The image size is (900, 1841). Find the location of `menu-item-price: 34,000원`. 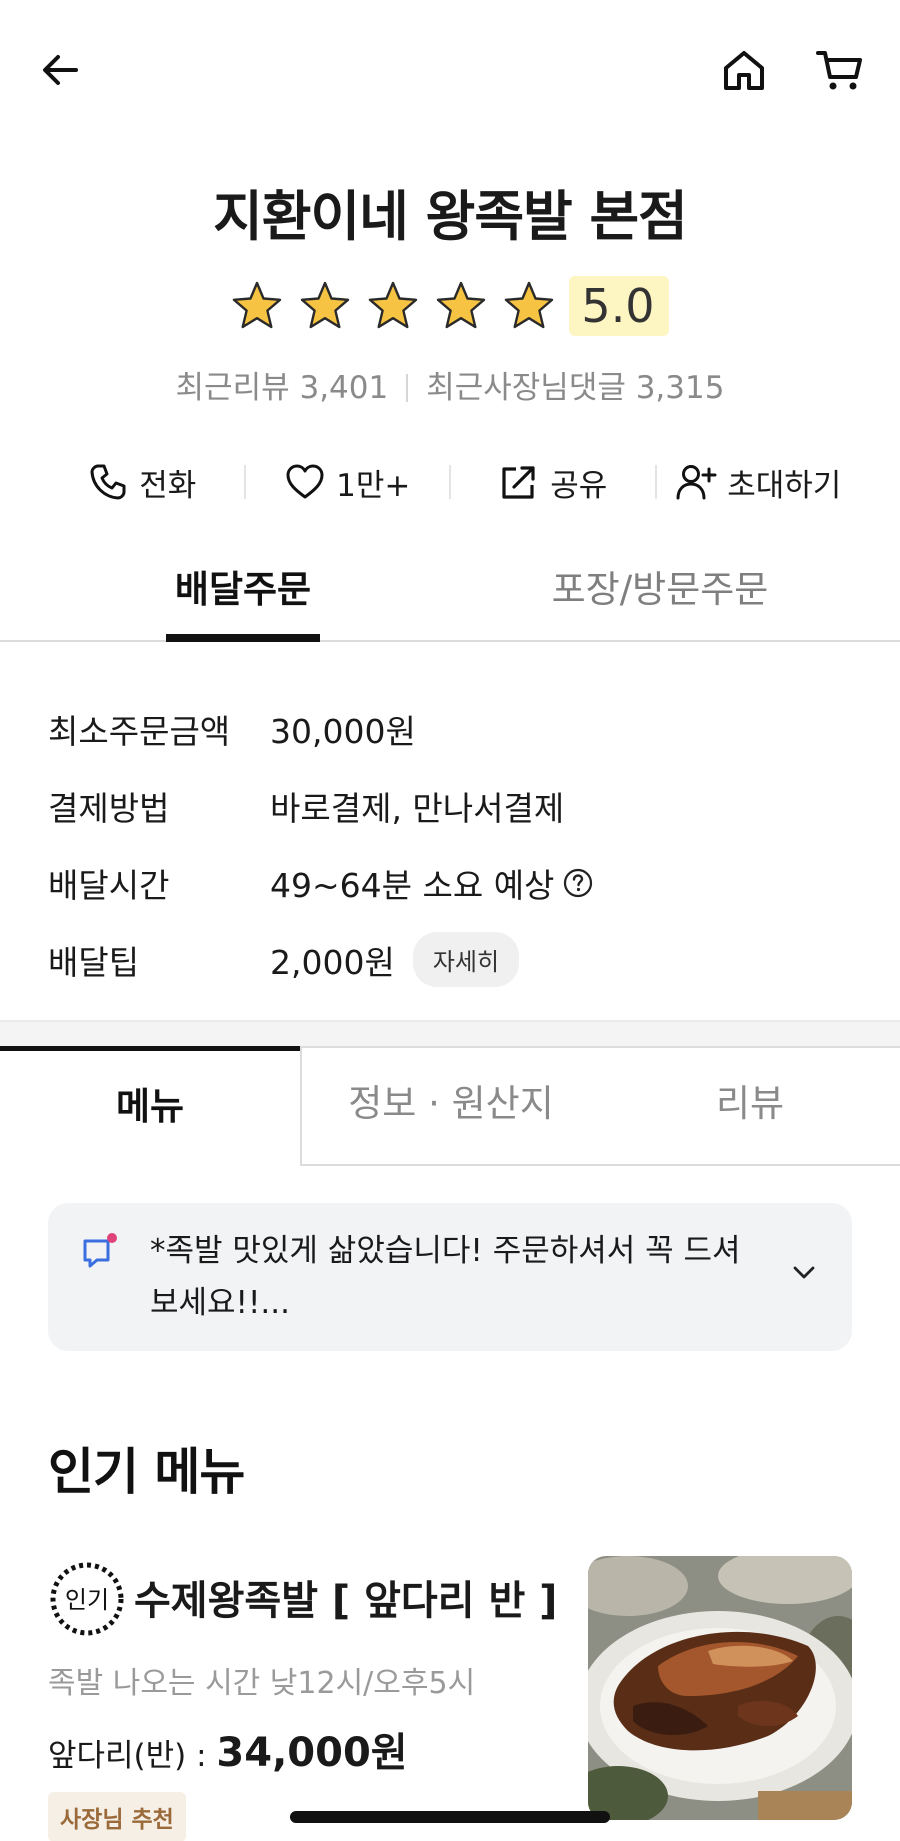

menu-item-price: 34,000원 is located at coordinates (312, 1753).